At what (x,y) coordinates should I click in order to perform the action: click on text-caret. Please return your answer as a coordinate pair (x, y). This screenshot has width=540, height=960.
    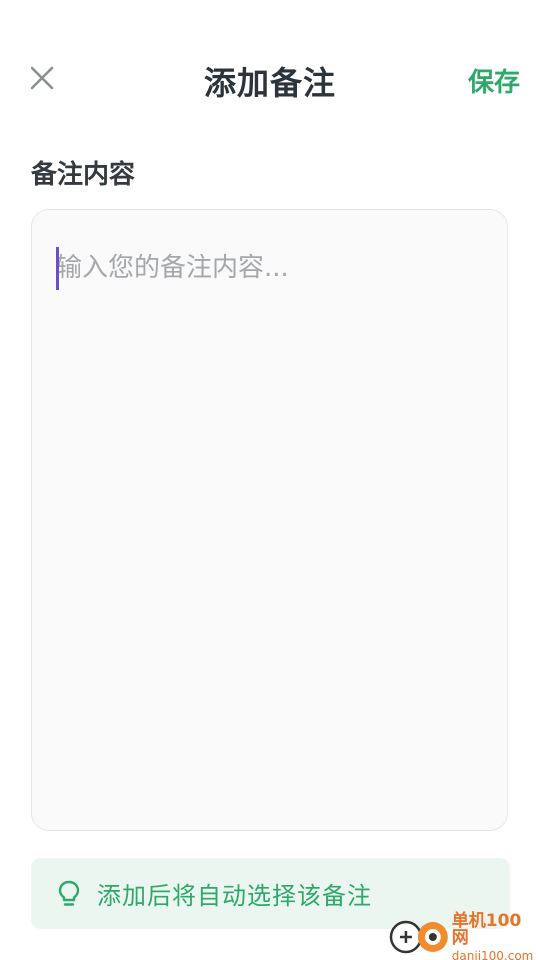
    Looking at the image, I should click on (57, 268).